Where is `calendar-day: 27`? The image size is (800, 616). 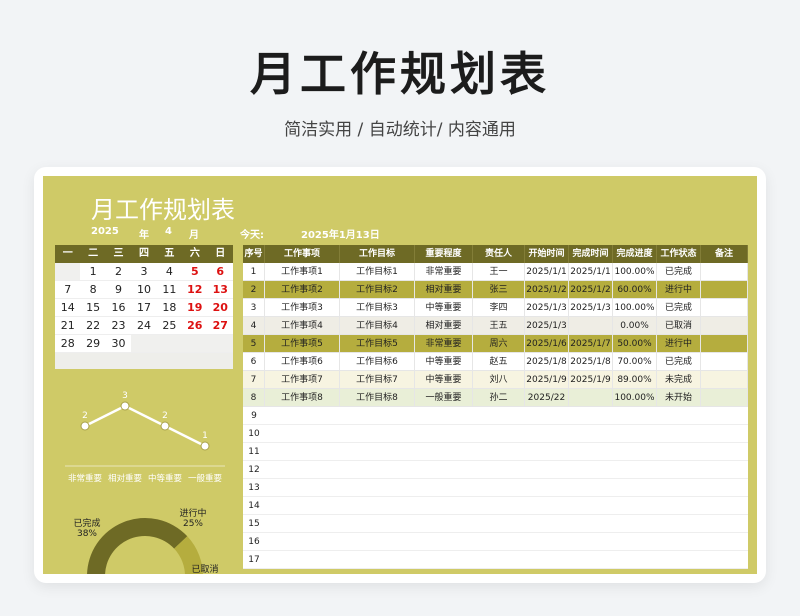
calendar-day: 27 is located at coordinates (220, 325).